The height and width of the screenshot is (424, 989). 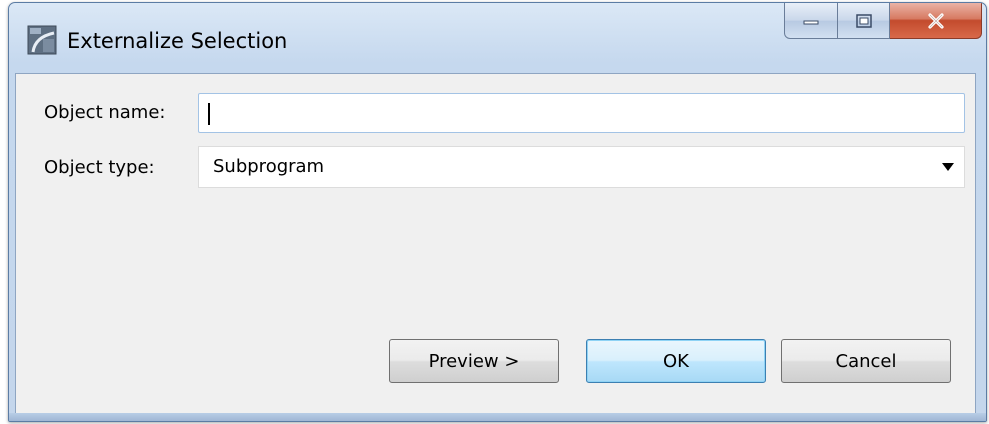 What do you see at coordinates (948, 167) in the screenshot?
I see `chevron-down-icon` at bounding box center [948, 167].